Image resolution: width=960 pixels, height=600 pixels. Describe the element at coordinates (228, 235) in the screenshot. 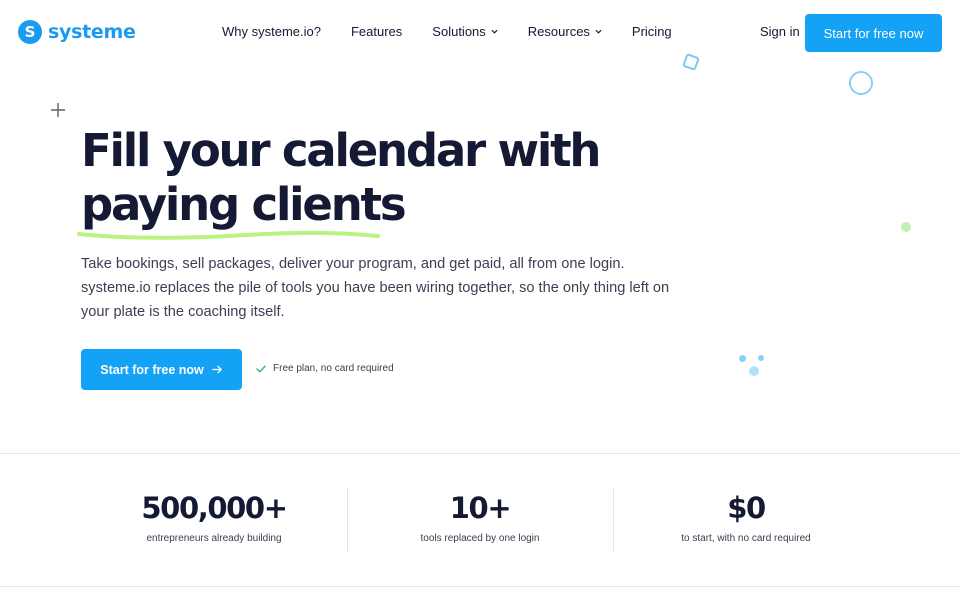

I see `highlight-underline` at that location.